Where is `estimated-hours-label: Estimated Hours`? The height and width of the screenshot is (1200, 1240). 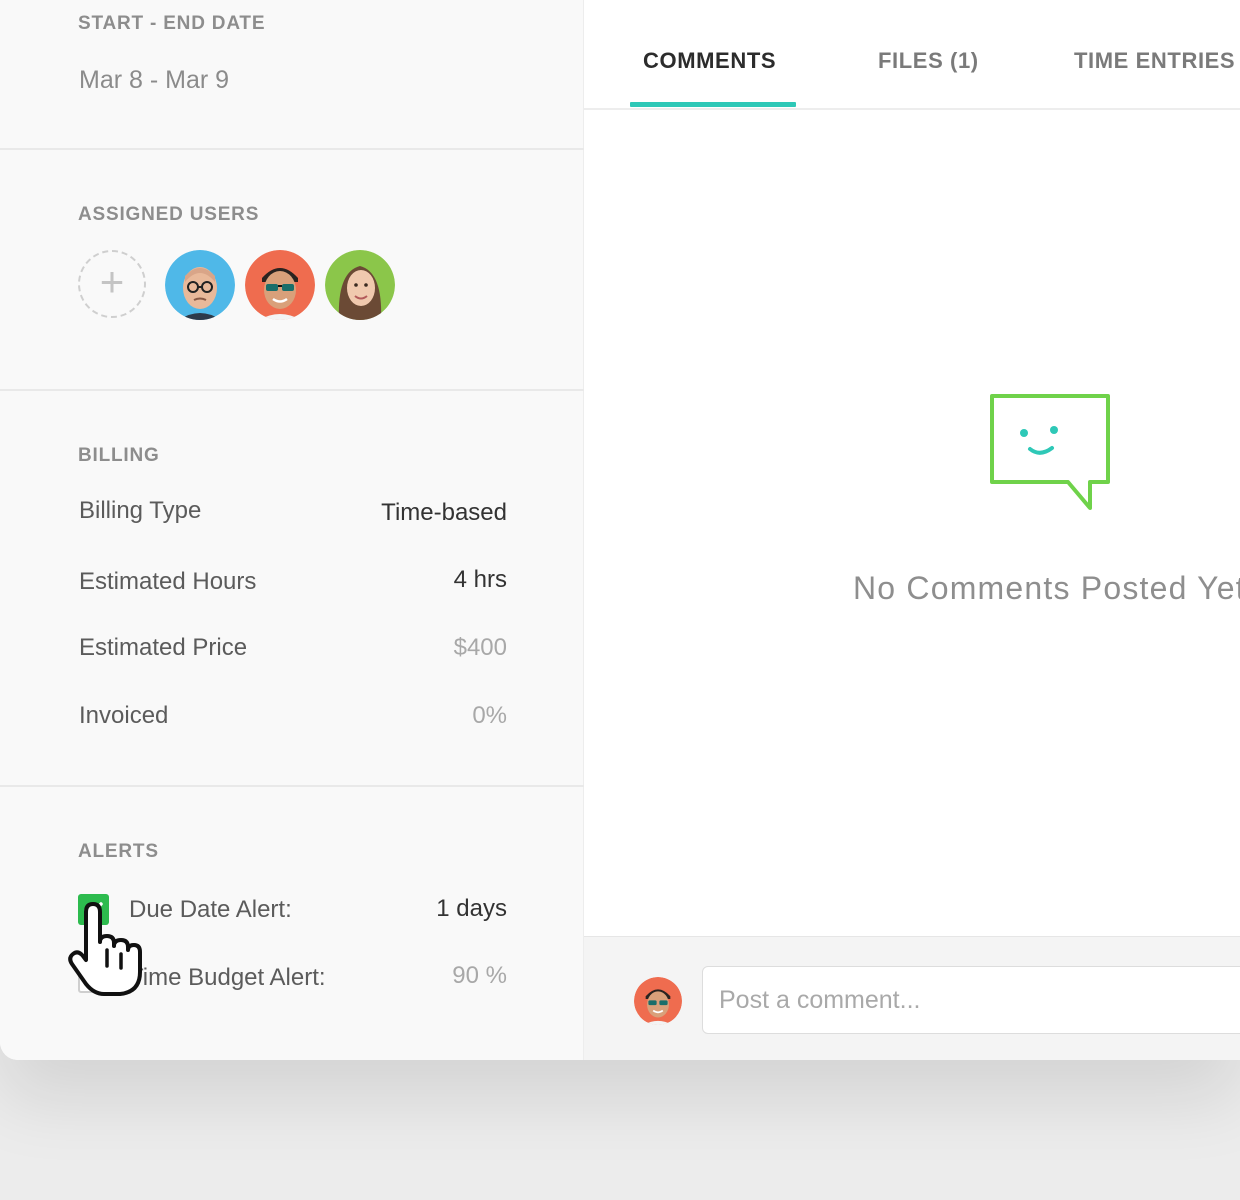
estimated-hours-label: Estimated Hours is located at coordinates (168, 581).